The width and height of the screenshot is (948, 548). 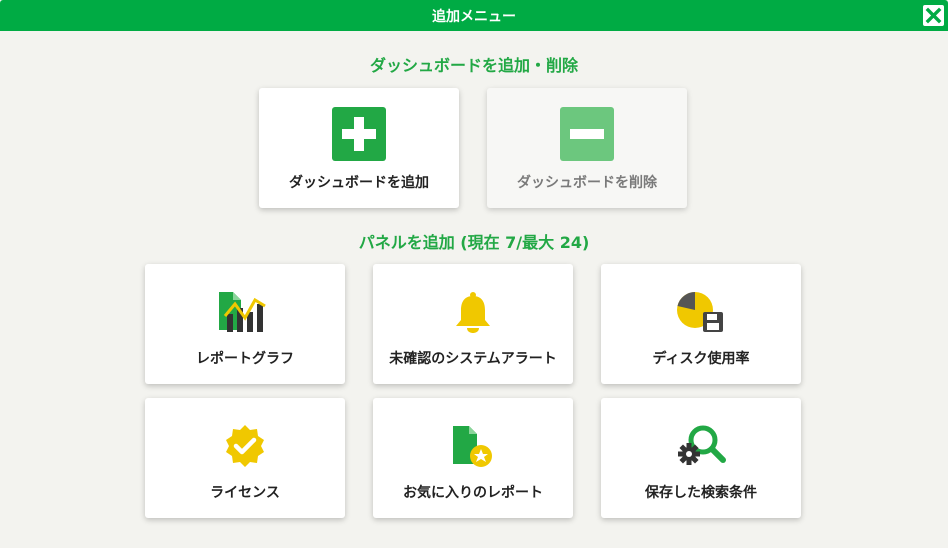 What do you see at coordinates (359, 183) in the screenshot?
I see `add-dashboard-label: ダッシュボードを追加` at bounding box center [359, 183].